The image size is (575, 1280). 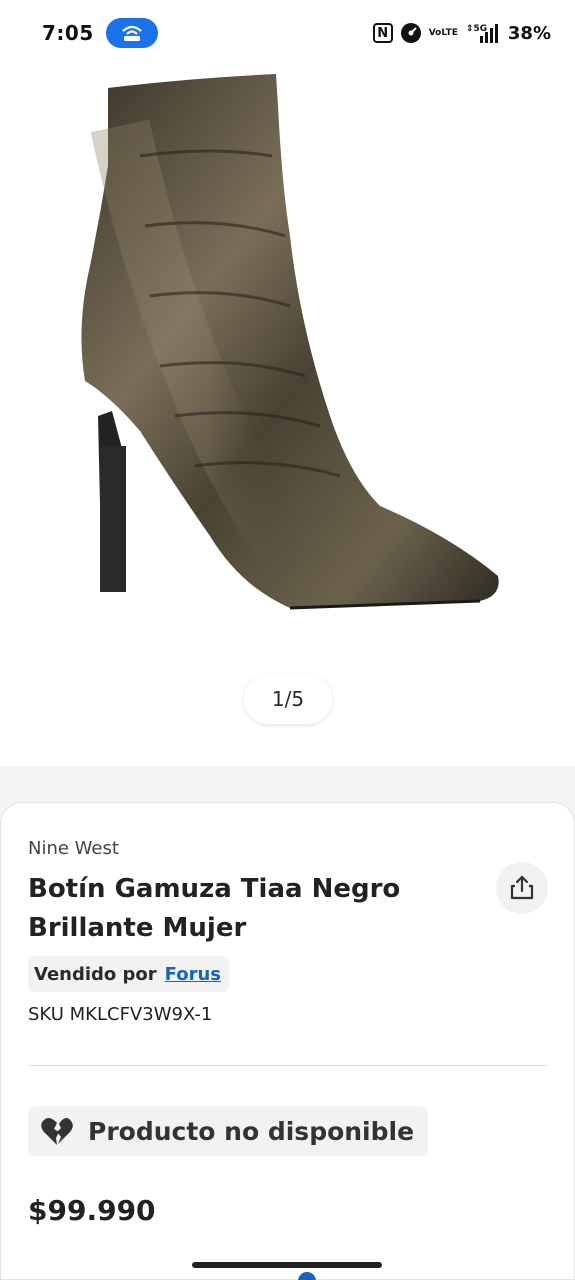 I want to click on seller-badge: Vendido por Forus, so click(x=129, y=974).